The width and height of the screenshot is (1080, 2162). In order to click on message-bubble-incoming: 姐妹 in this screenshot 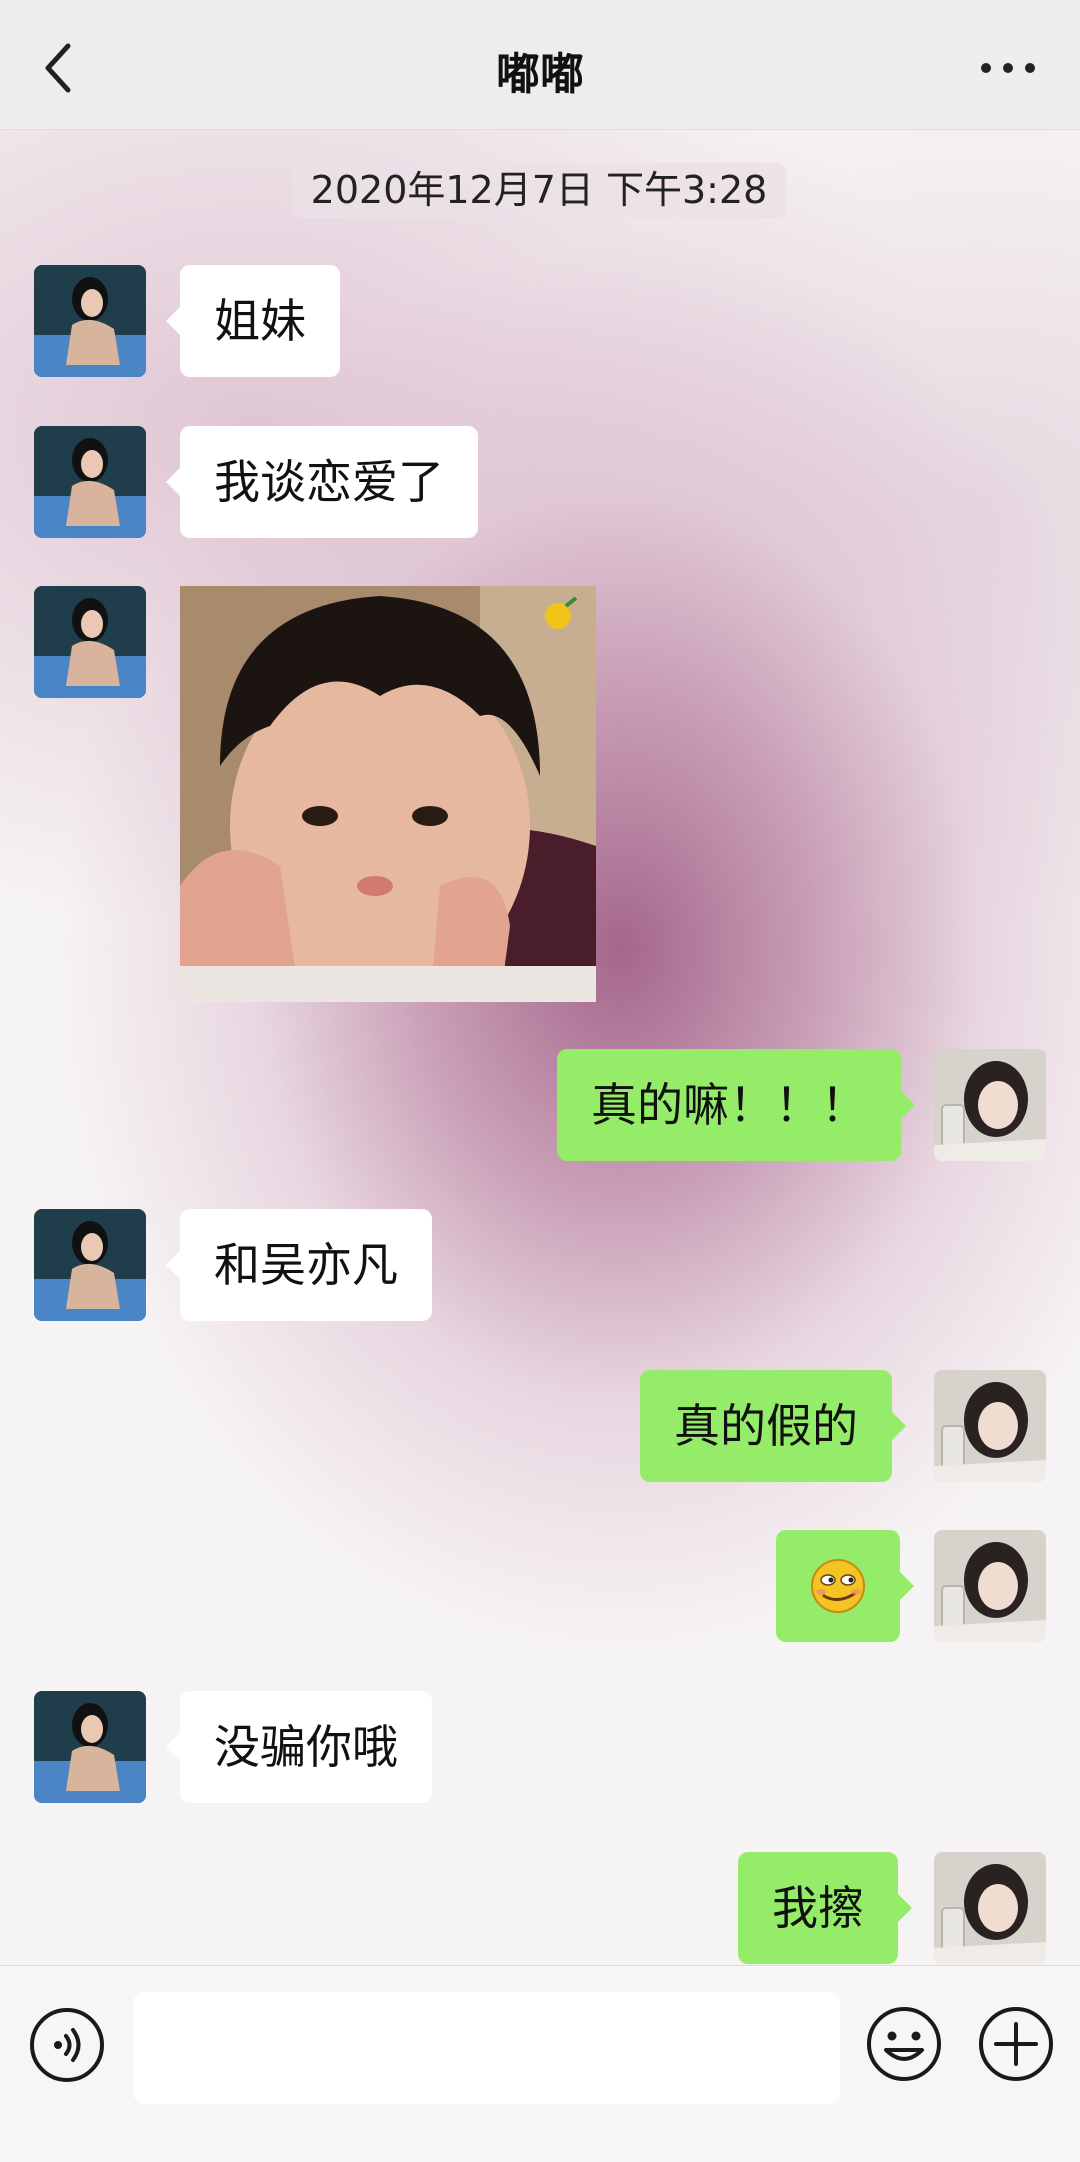, I will do `click(253, 321)`.